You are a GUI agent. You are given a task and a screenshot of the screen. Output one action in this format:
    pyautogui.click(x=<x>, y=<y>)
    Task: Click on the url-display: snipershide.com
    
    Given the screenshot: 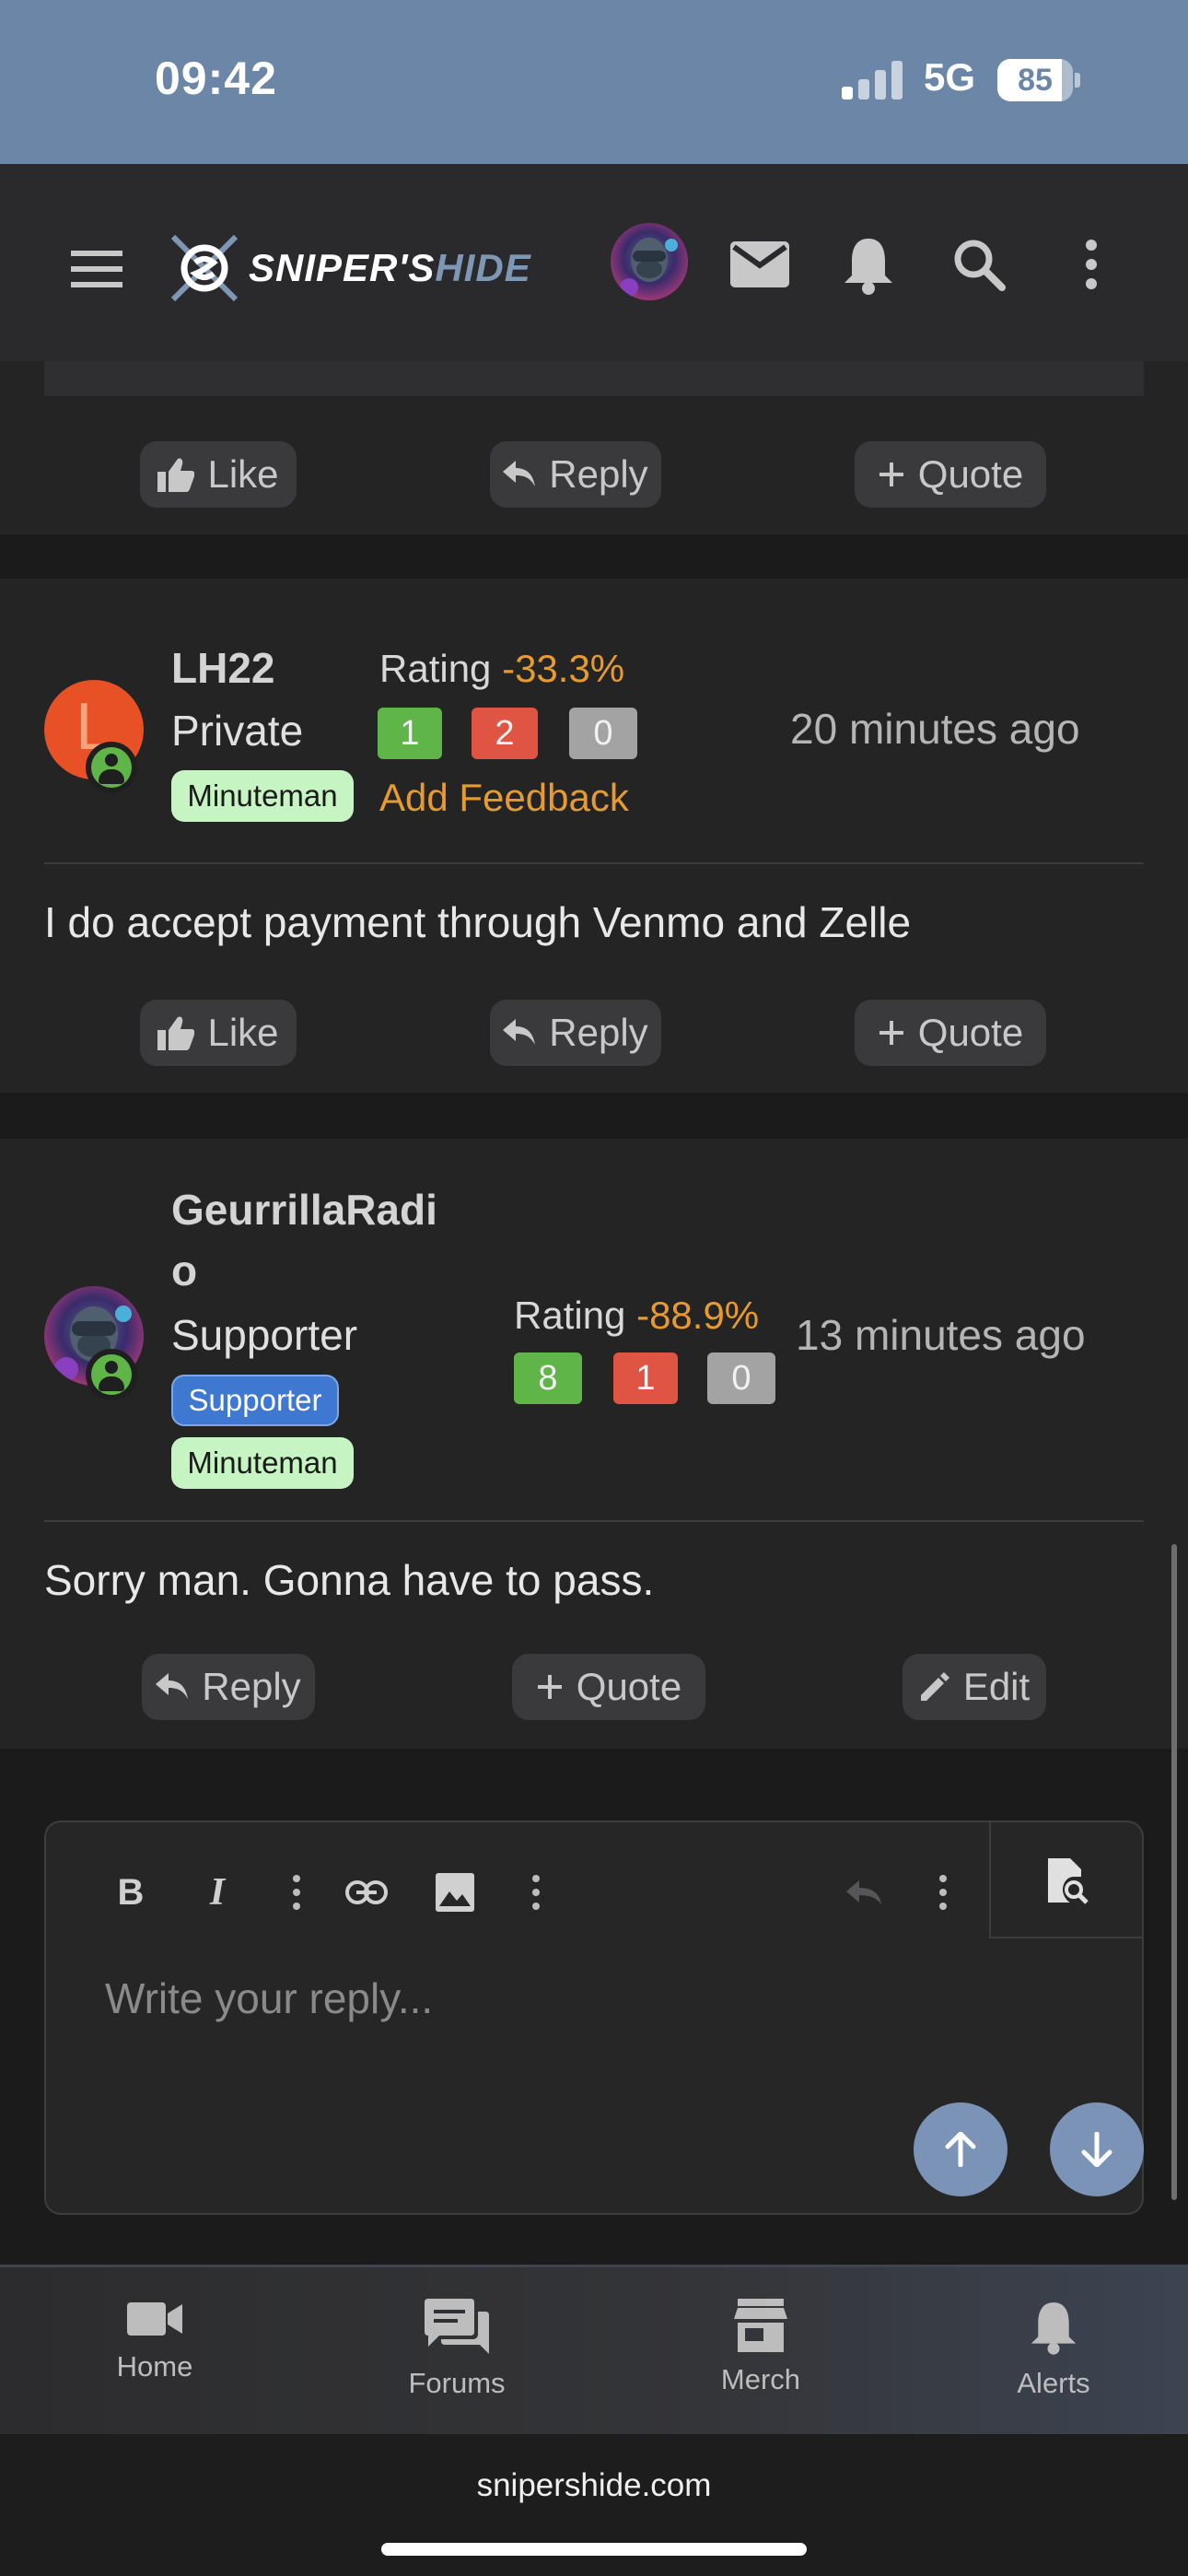 What is the action you would take?
    pyautogui.click(x=594, y=2485)
    